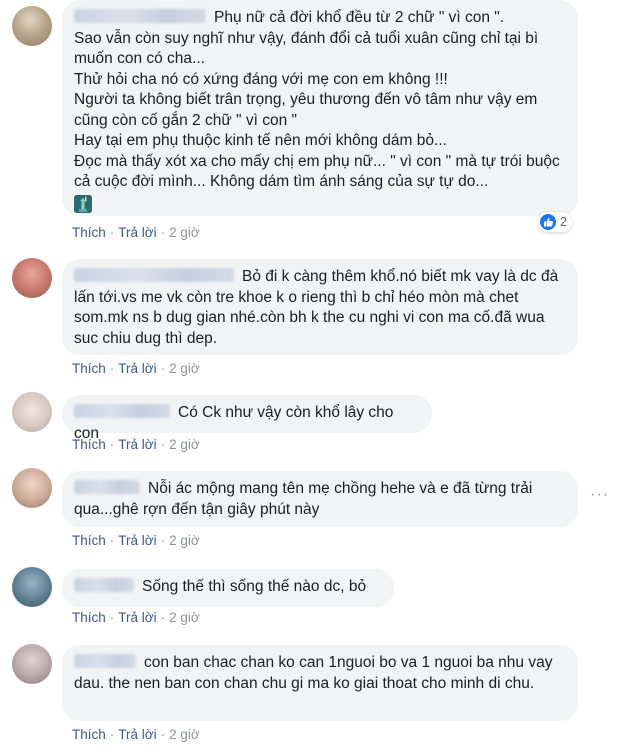 Image resolution: width=619 pixels, height=753 pixels. Describe the element at coordinates (247, 418) in the screenshot. I see `comment-bubble: Có Ck như vậy còn khổ lây cho con` at that location.